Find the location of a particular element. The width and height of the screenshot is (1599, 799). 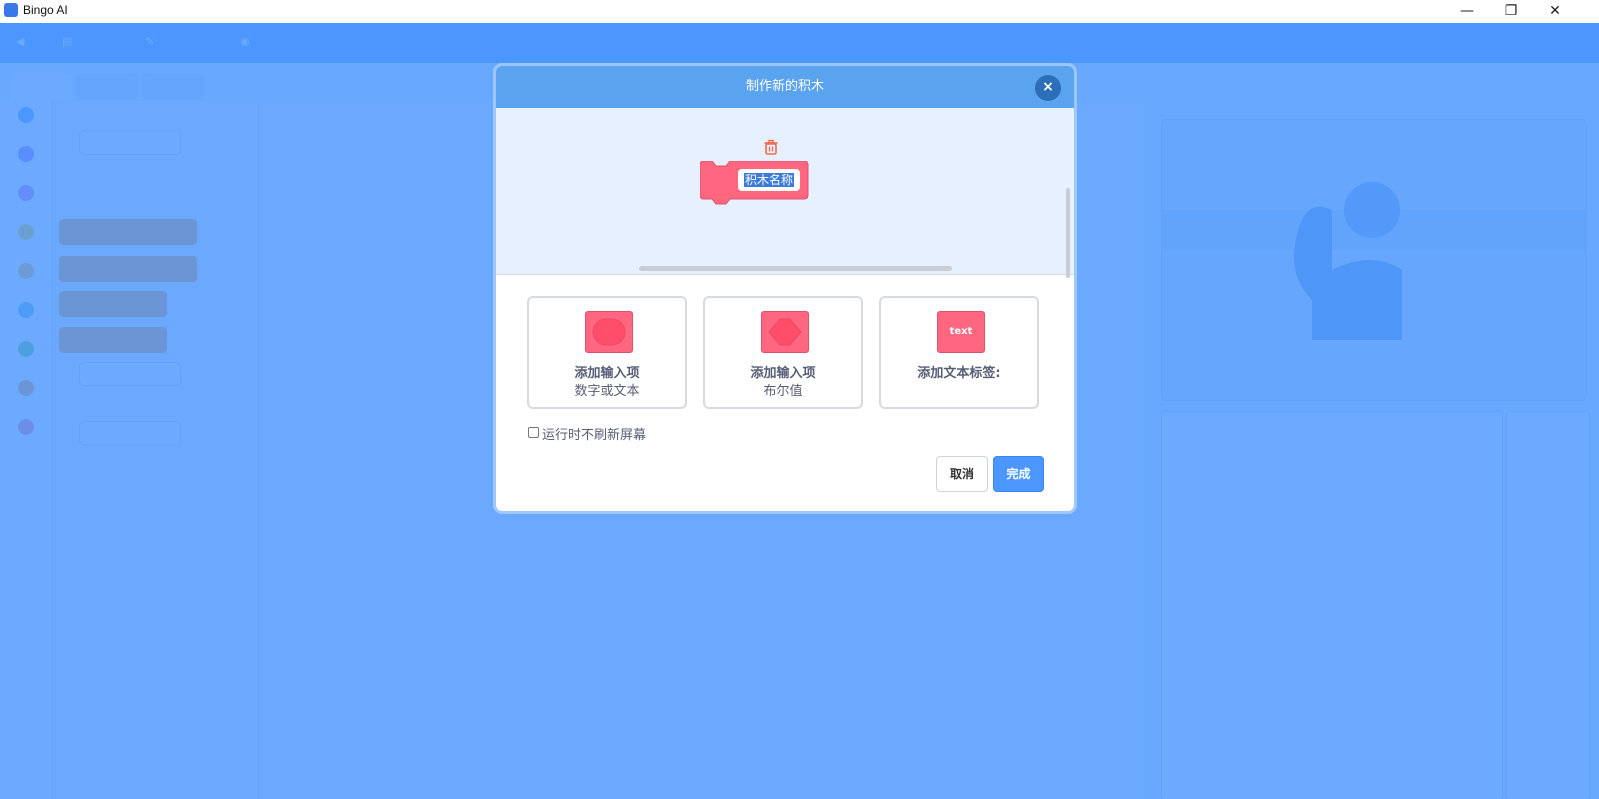

window-title: Bingo AI is located at coordinates (45, 10).